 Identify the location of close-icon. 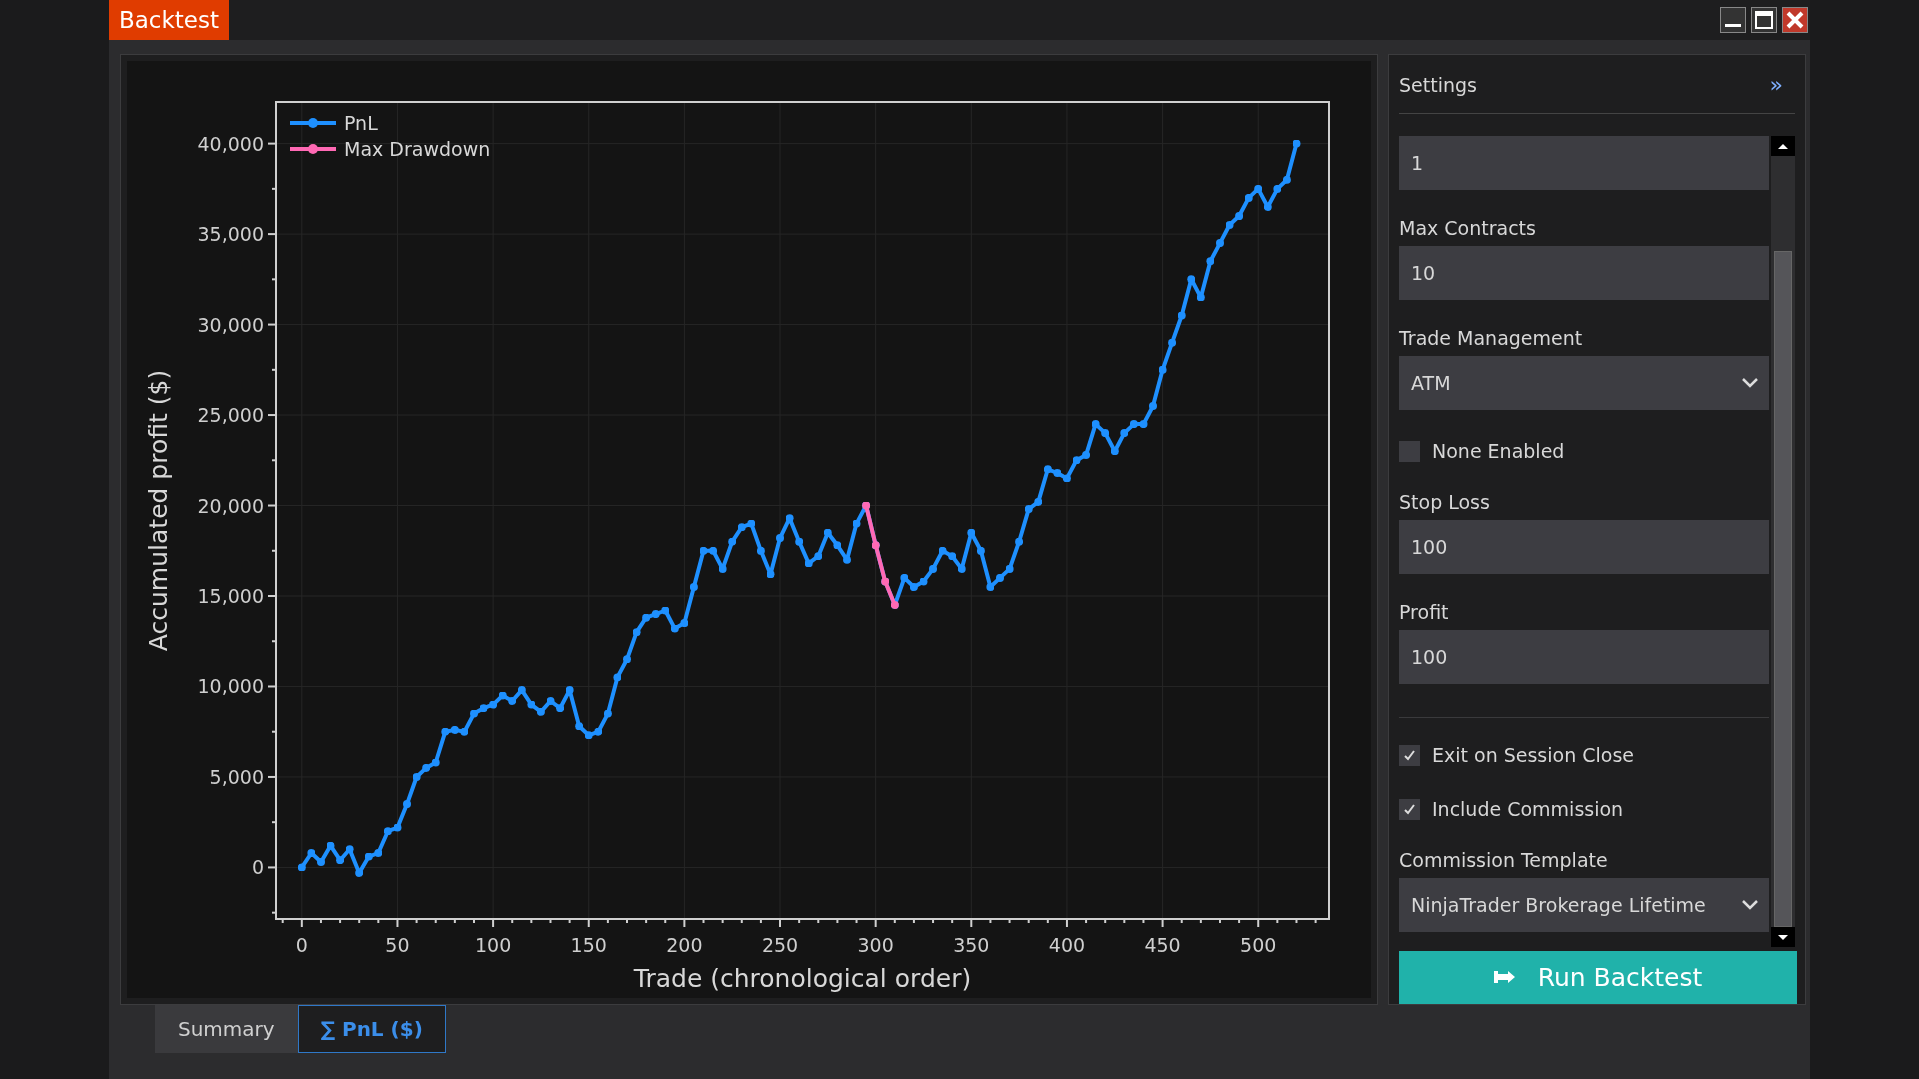
(1795, 20).